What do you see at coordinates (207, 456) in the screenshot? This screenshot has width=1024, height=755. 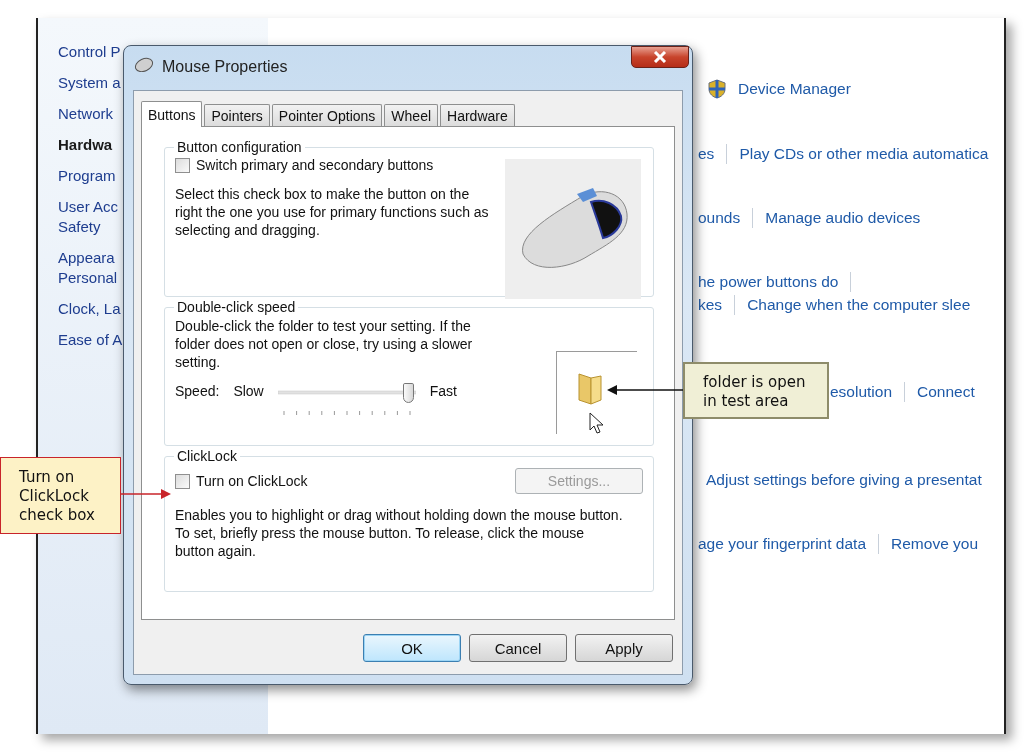 I see `group-title: ClickLock` at bounding box center [207, 456].